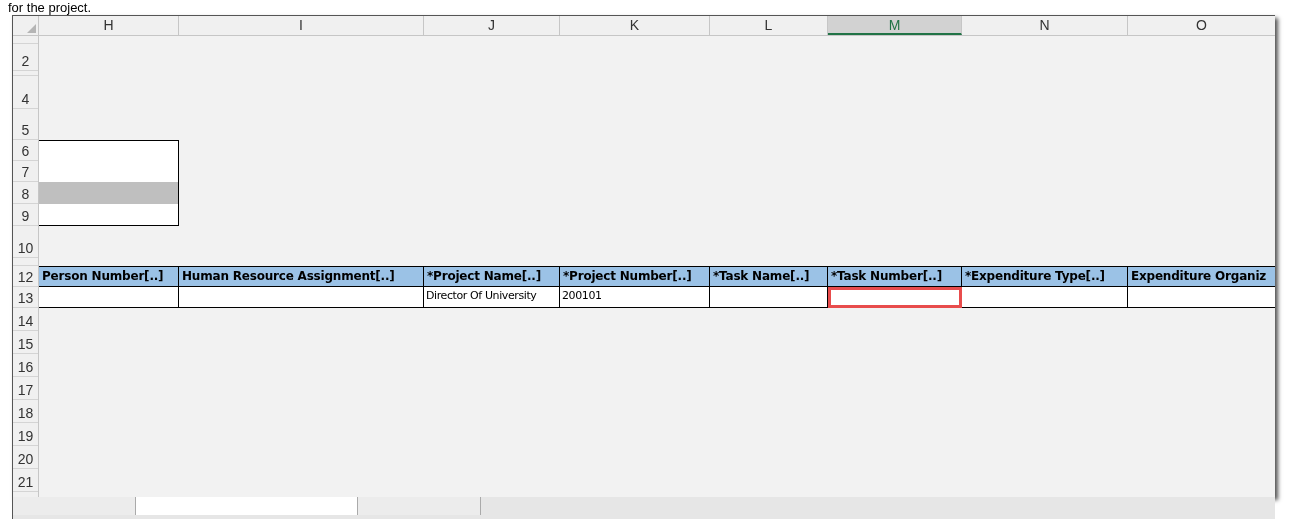 The image size is (1305, 519). Describe the element at coordinates (25, 390) in the screenshot. I see `row-number: 17` at that location.